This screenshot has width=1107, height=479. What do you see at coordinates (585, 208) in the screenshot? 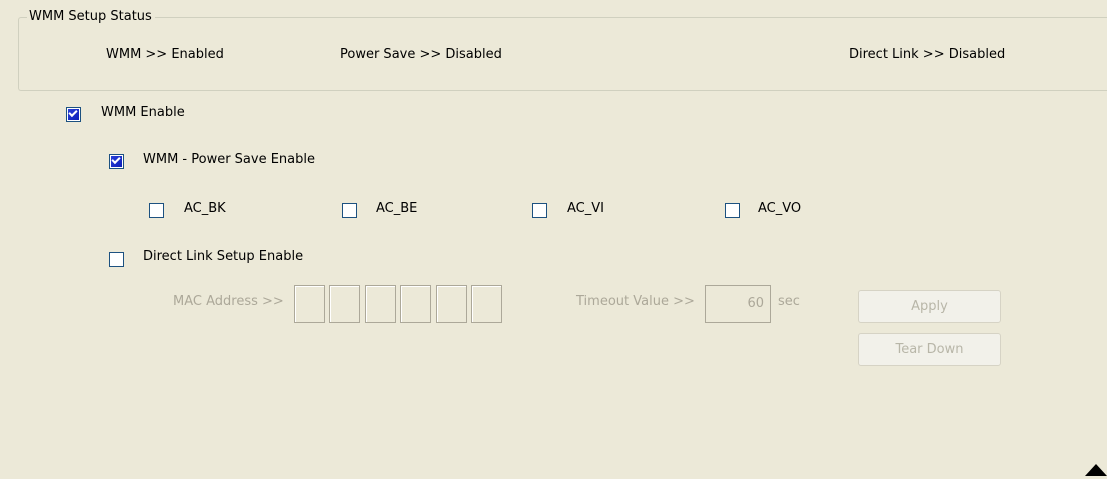
I see `ac-vi-label: AC_VI` at bounding box center [585, 208].